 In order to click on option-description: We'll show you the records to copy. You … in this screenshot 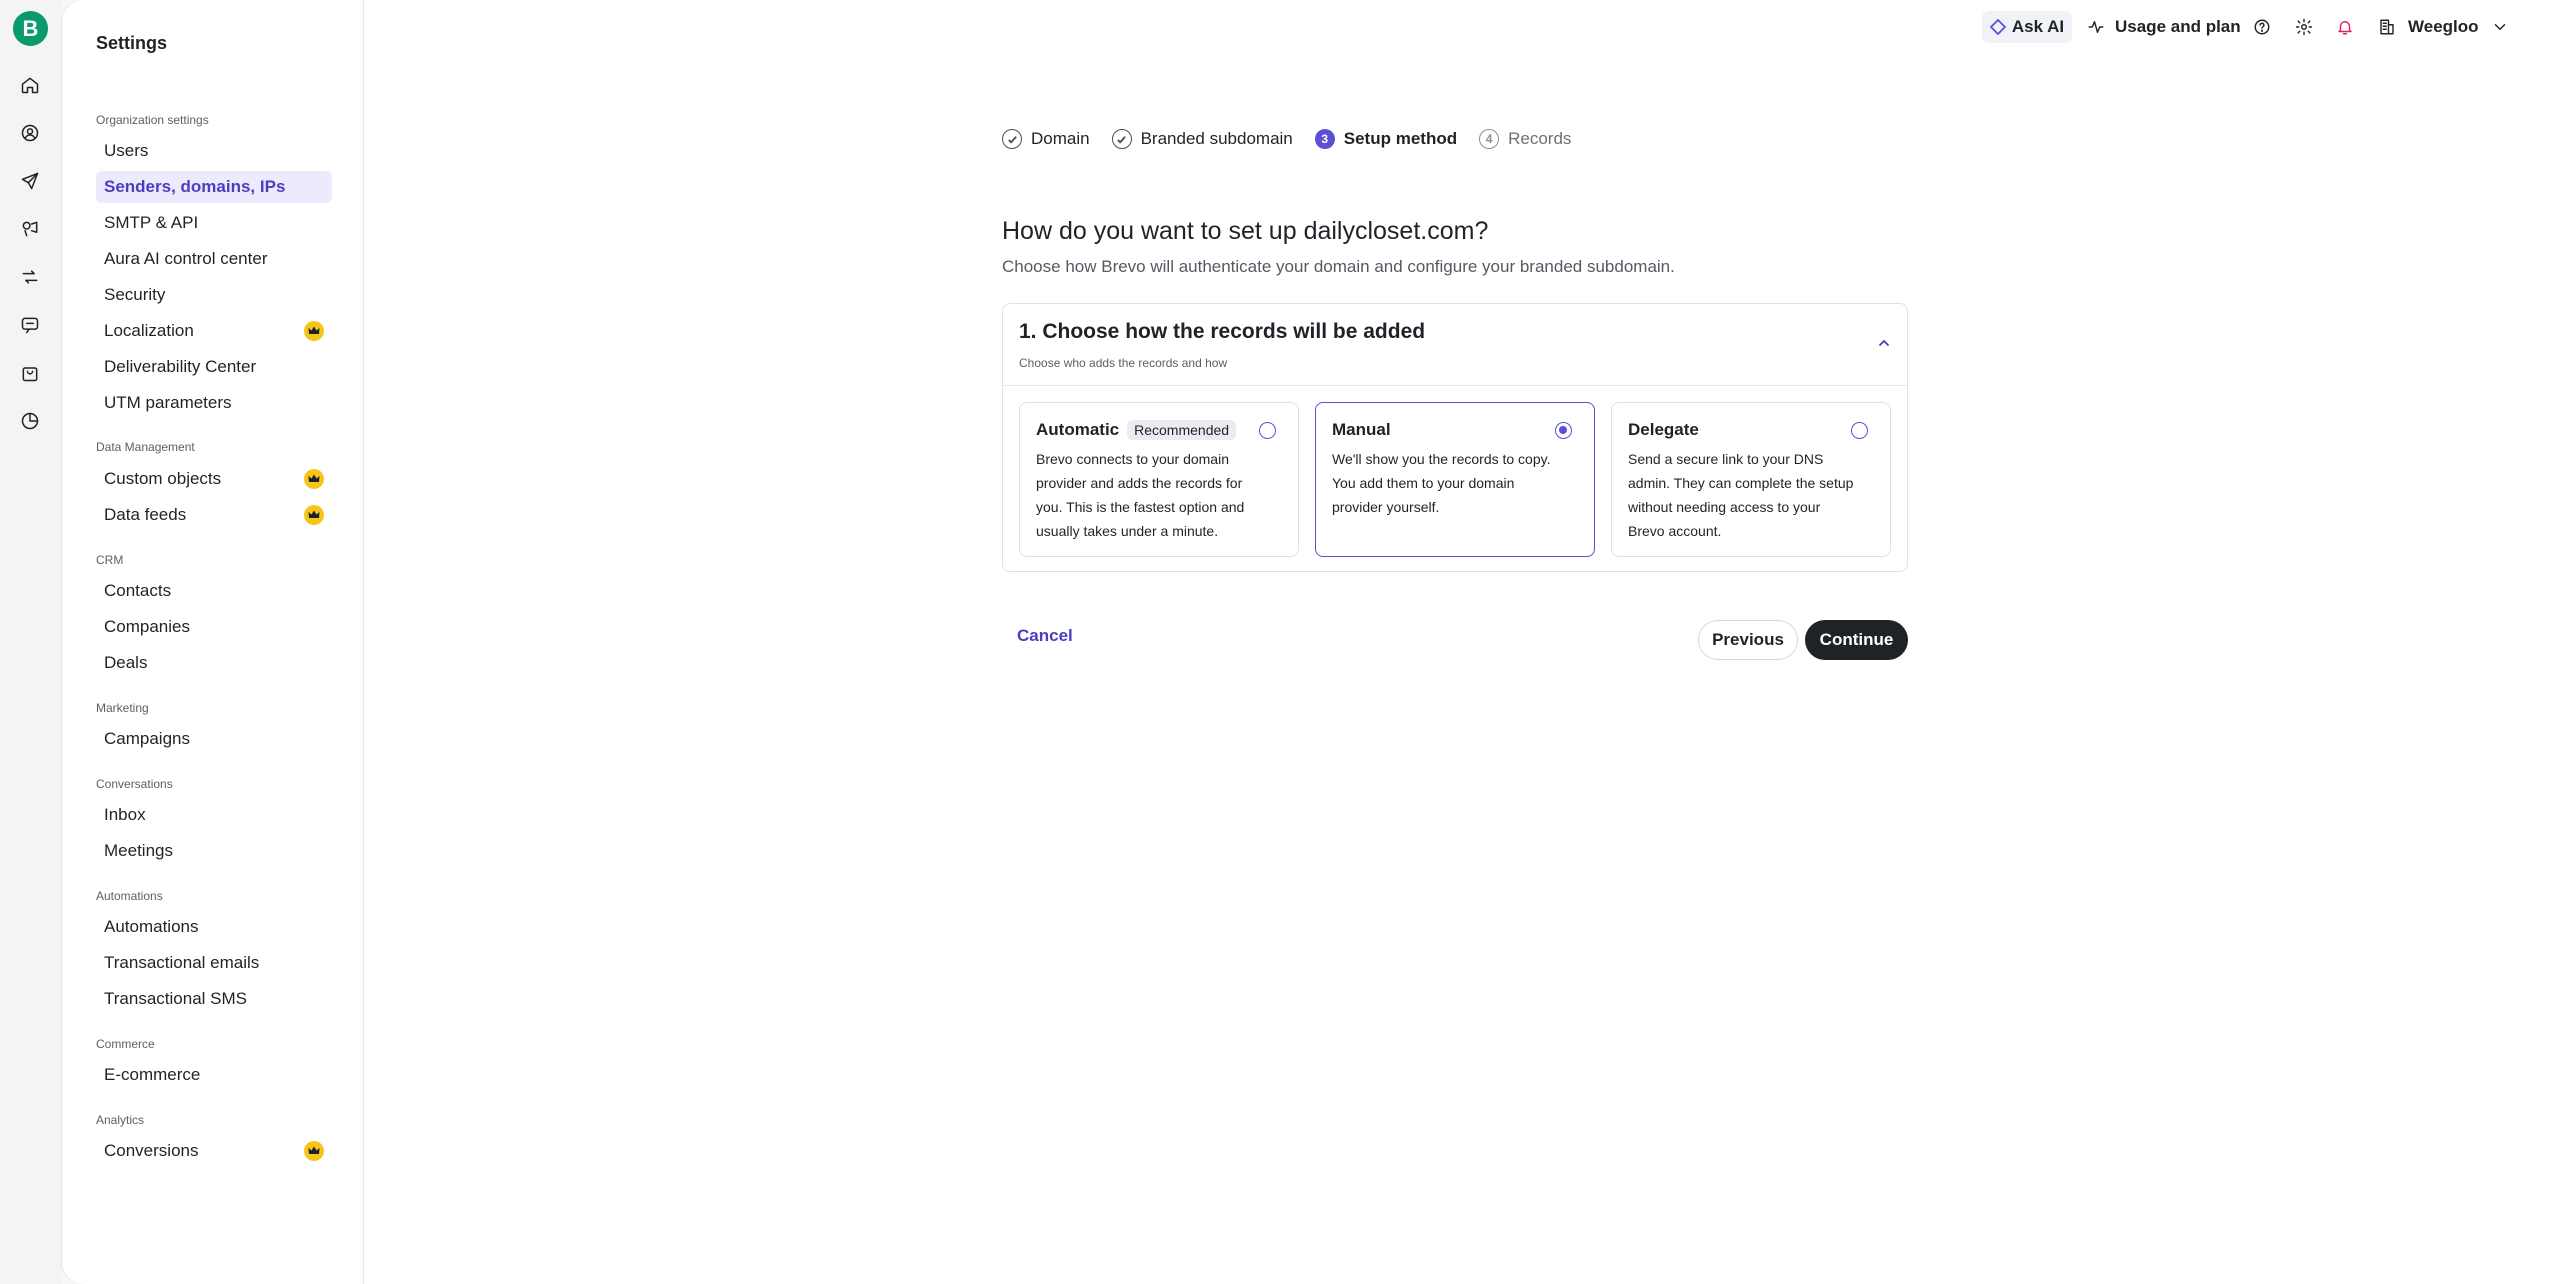, I will do `click(1441, 483)`.